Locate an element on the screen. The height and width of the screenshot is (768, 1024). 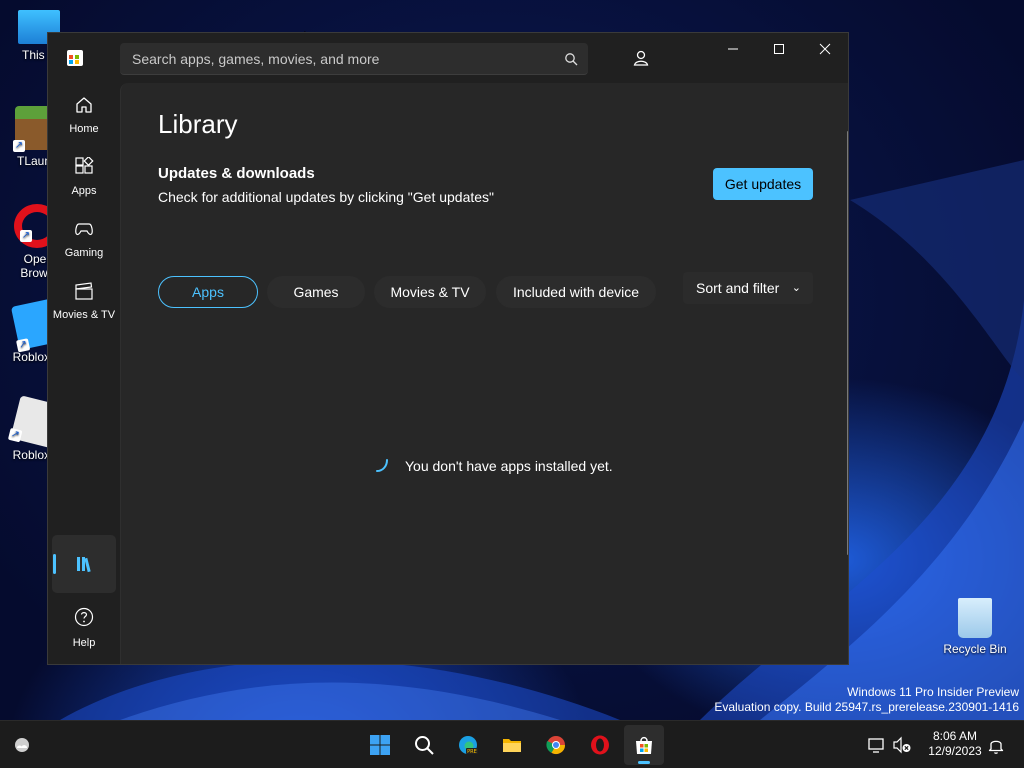
nav-item-home: Home is located at coordinates (84, 115).